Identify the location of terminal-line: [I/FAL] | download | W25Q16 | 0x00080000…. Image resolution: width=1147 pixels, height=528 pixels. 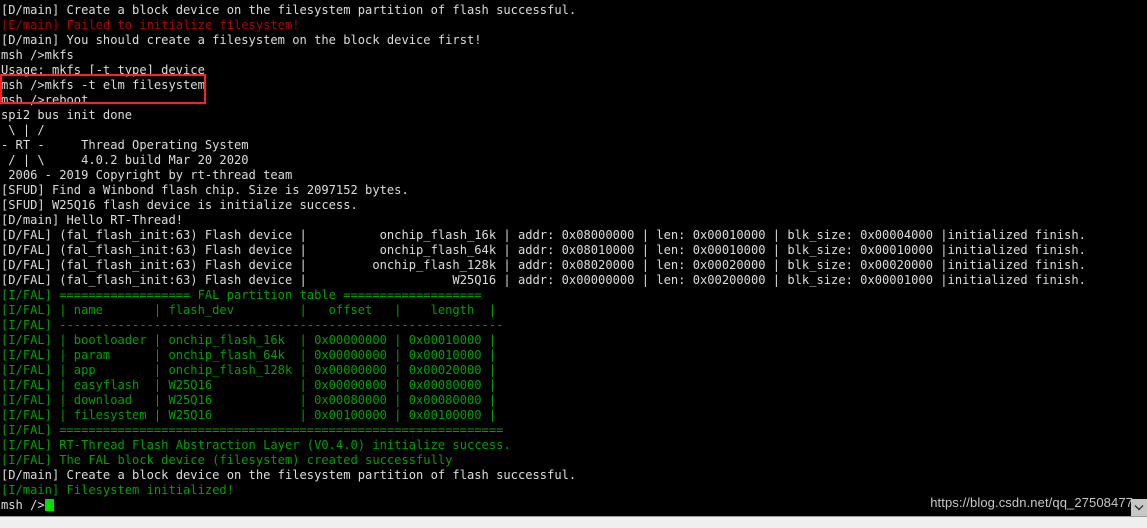
(249, 400).